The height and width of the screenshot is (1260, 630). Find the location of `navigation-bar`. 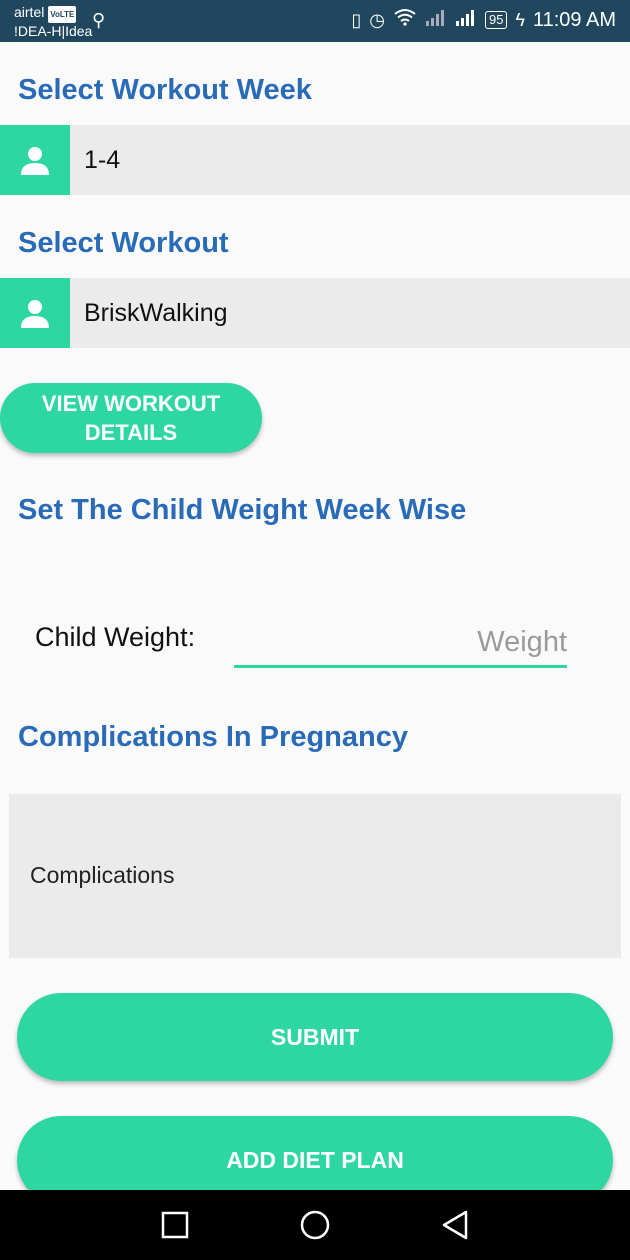

navigation-bar is located at coordinates (315, 1225).